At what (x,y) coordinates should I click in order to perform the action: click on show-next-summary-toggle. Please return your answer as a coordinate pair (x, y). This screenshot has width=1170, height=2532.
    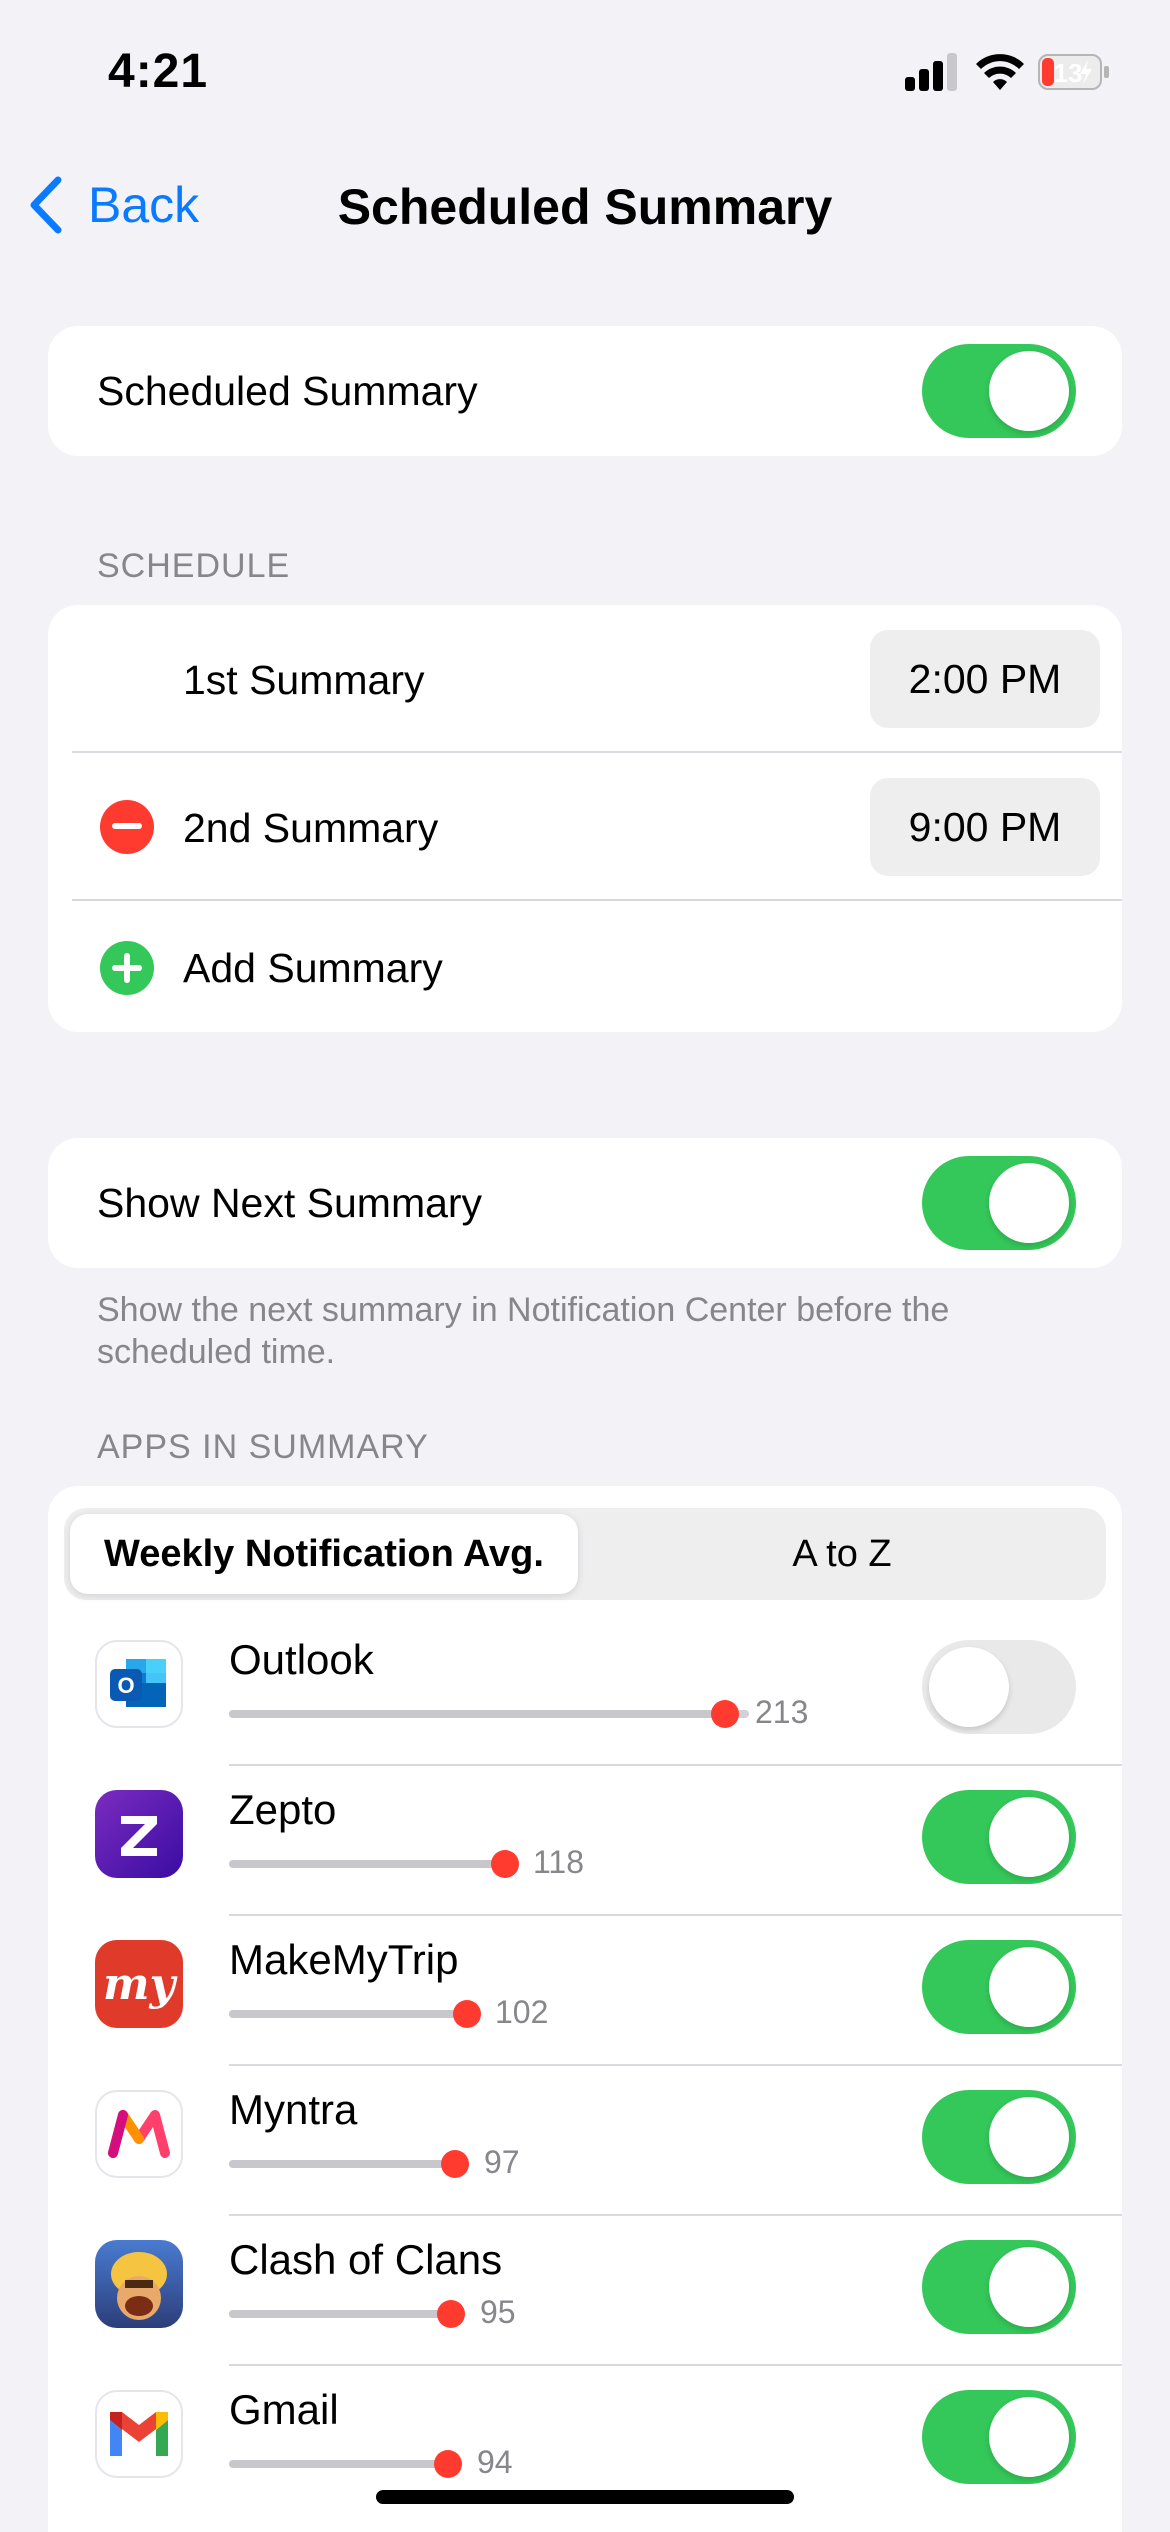
    Looking at the image, I should click on (999, 1203).